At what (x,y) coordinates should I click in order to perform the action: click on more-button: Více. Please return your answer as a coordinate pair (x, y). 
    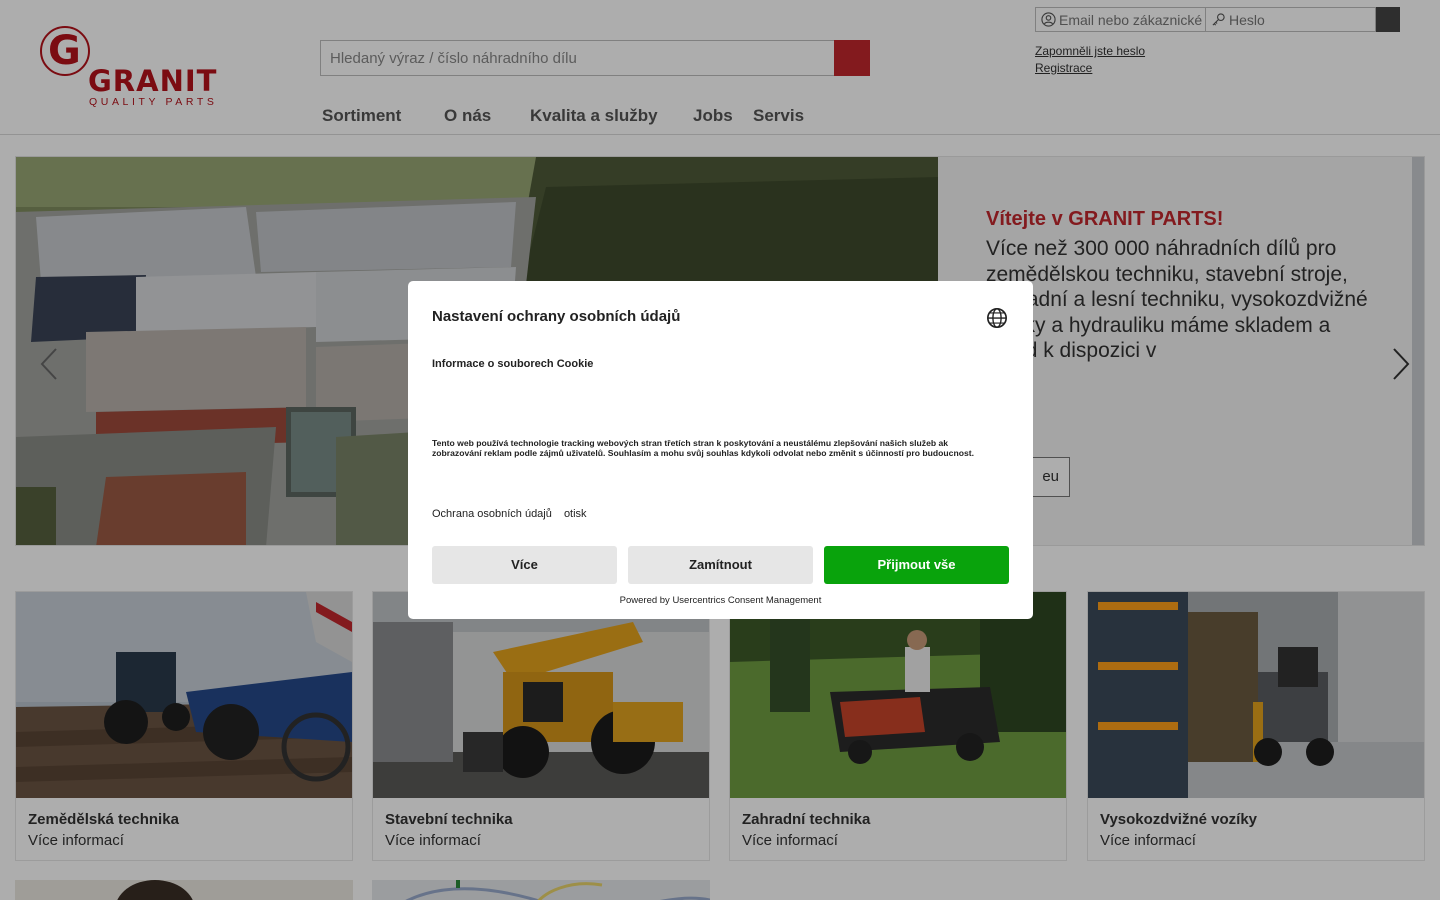
    Looking at the image, I should click on (524, 565).